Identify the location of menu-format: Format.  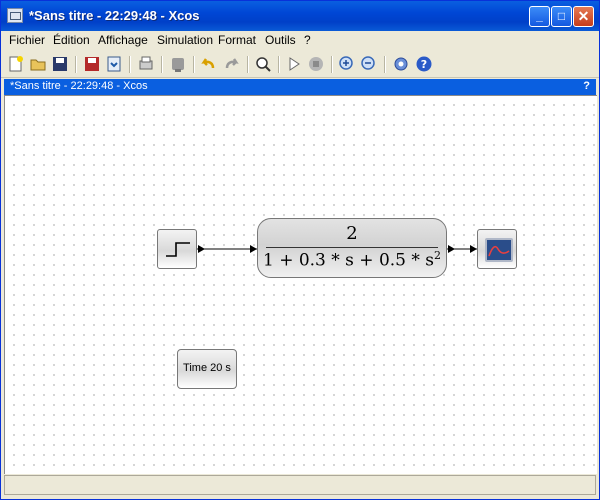
(237, 40).